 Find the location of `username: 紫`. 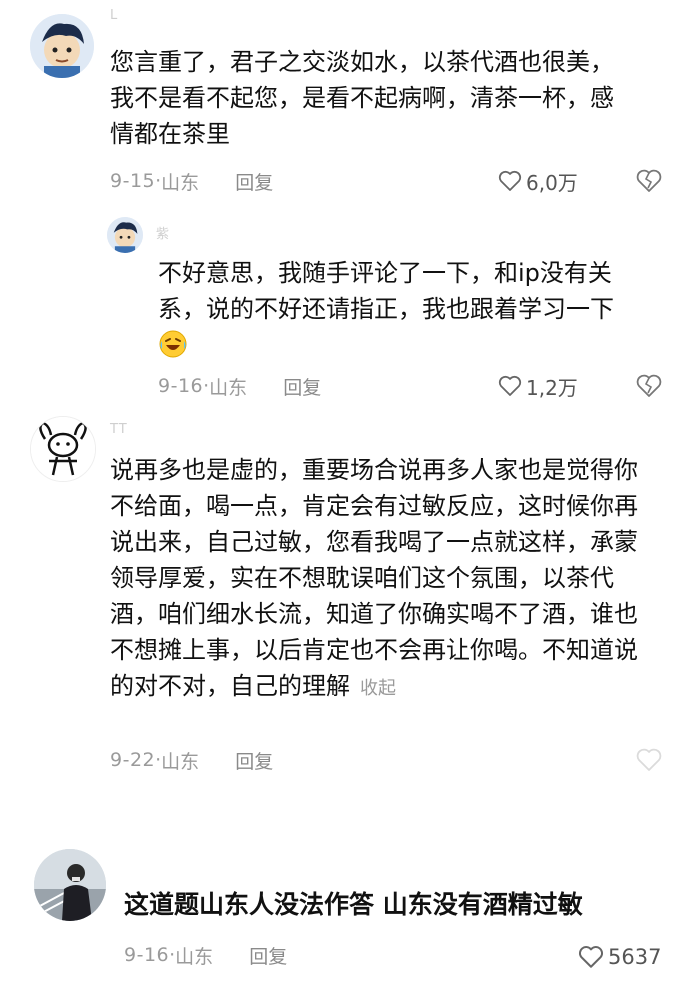

username: 紫 is located at coordinates (163, 232).